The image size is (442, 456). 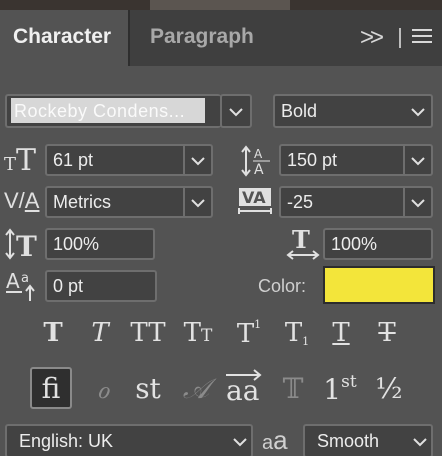 What do you see at coordinates (100, 333) in the screenshot?
I see `faux-italic-icon: T` at bounding box center [100, 333].